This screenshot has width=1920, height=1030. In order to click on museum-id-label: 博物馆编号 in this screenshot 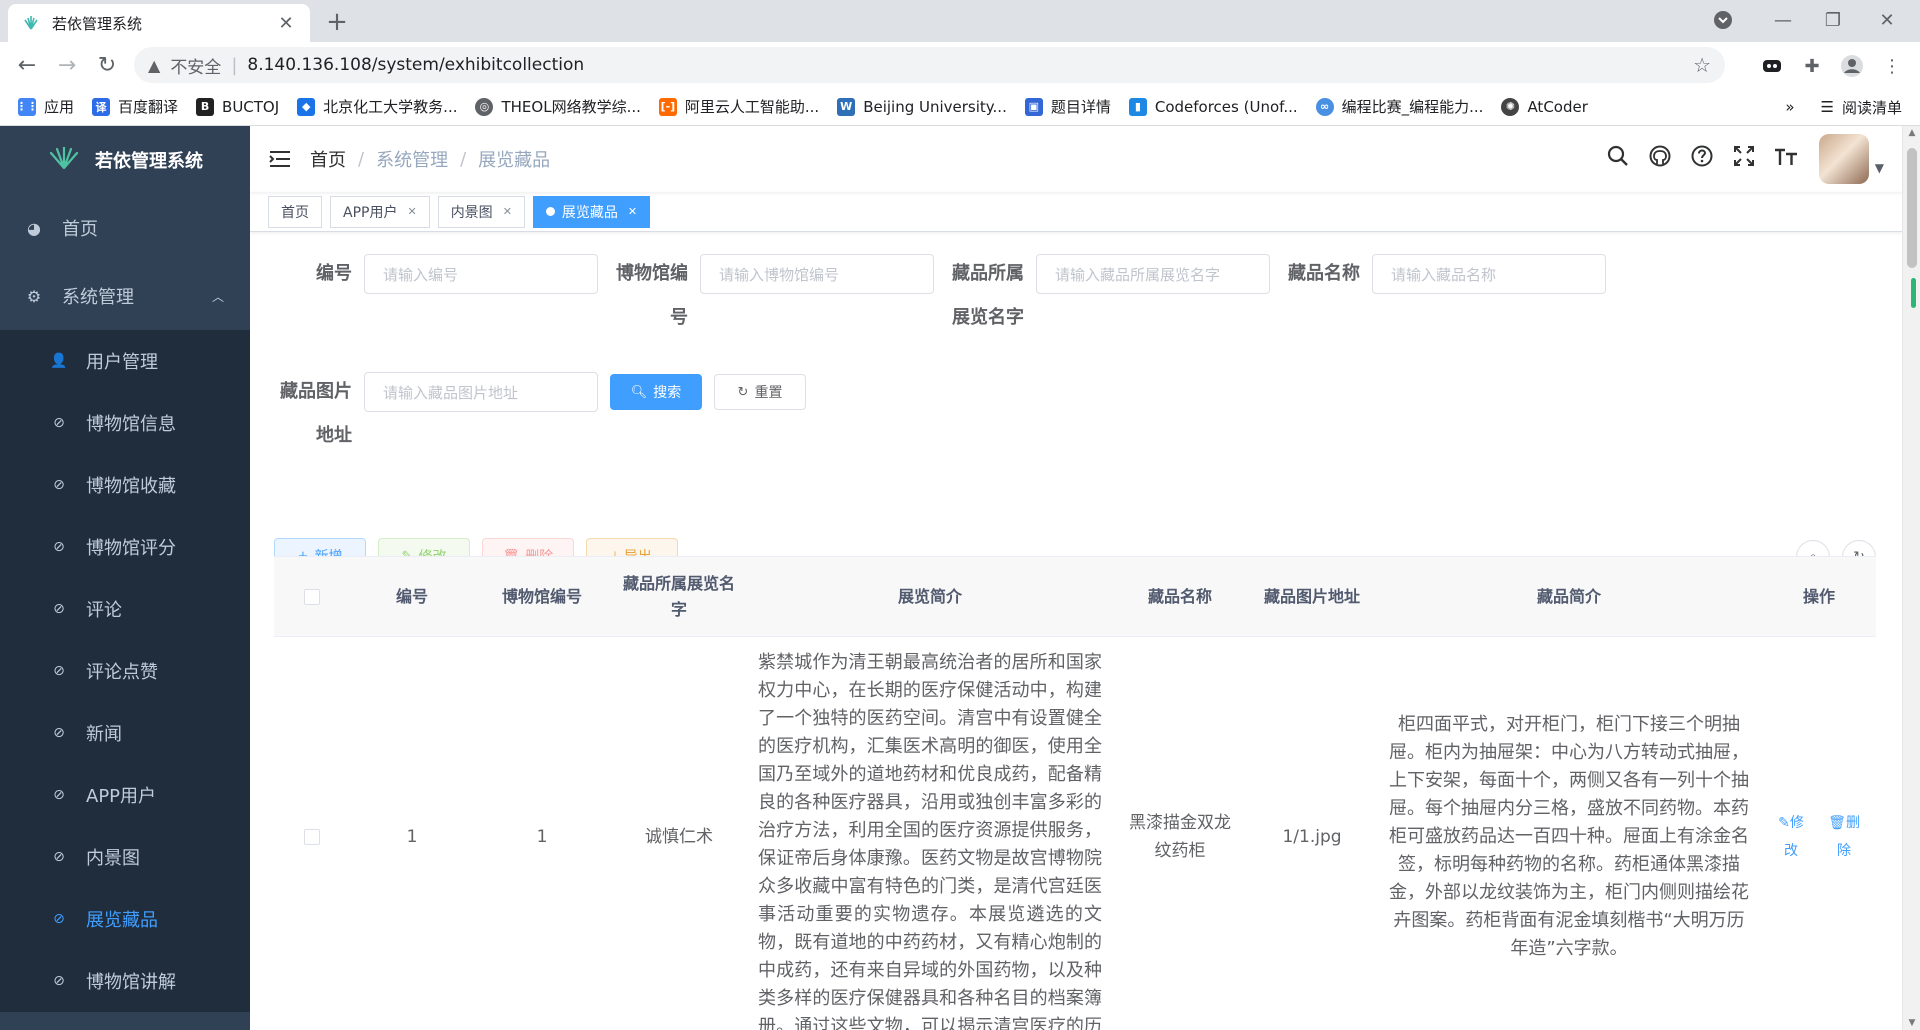, I will do `click(652, 295)`.